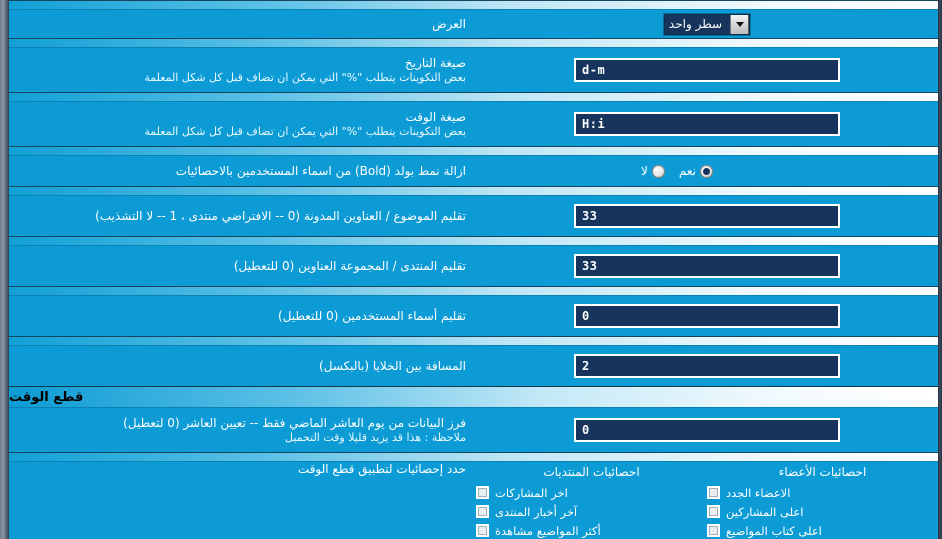  I want to click on checkbox-label: آخر أخبار المنتدى, so click(536, 511).